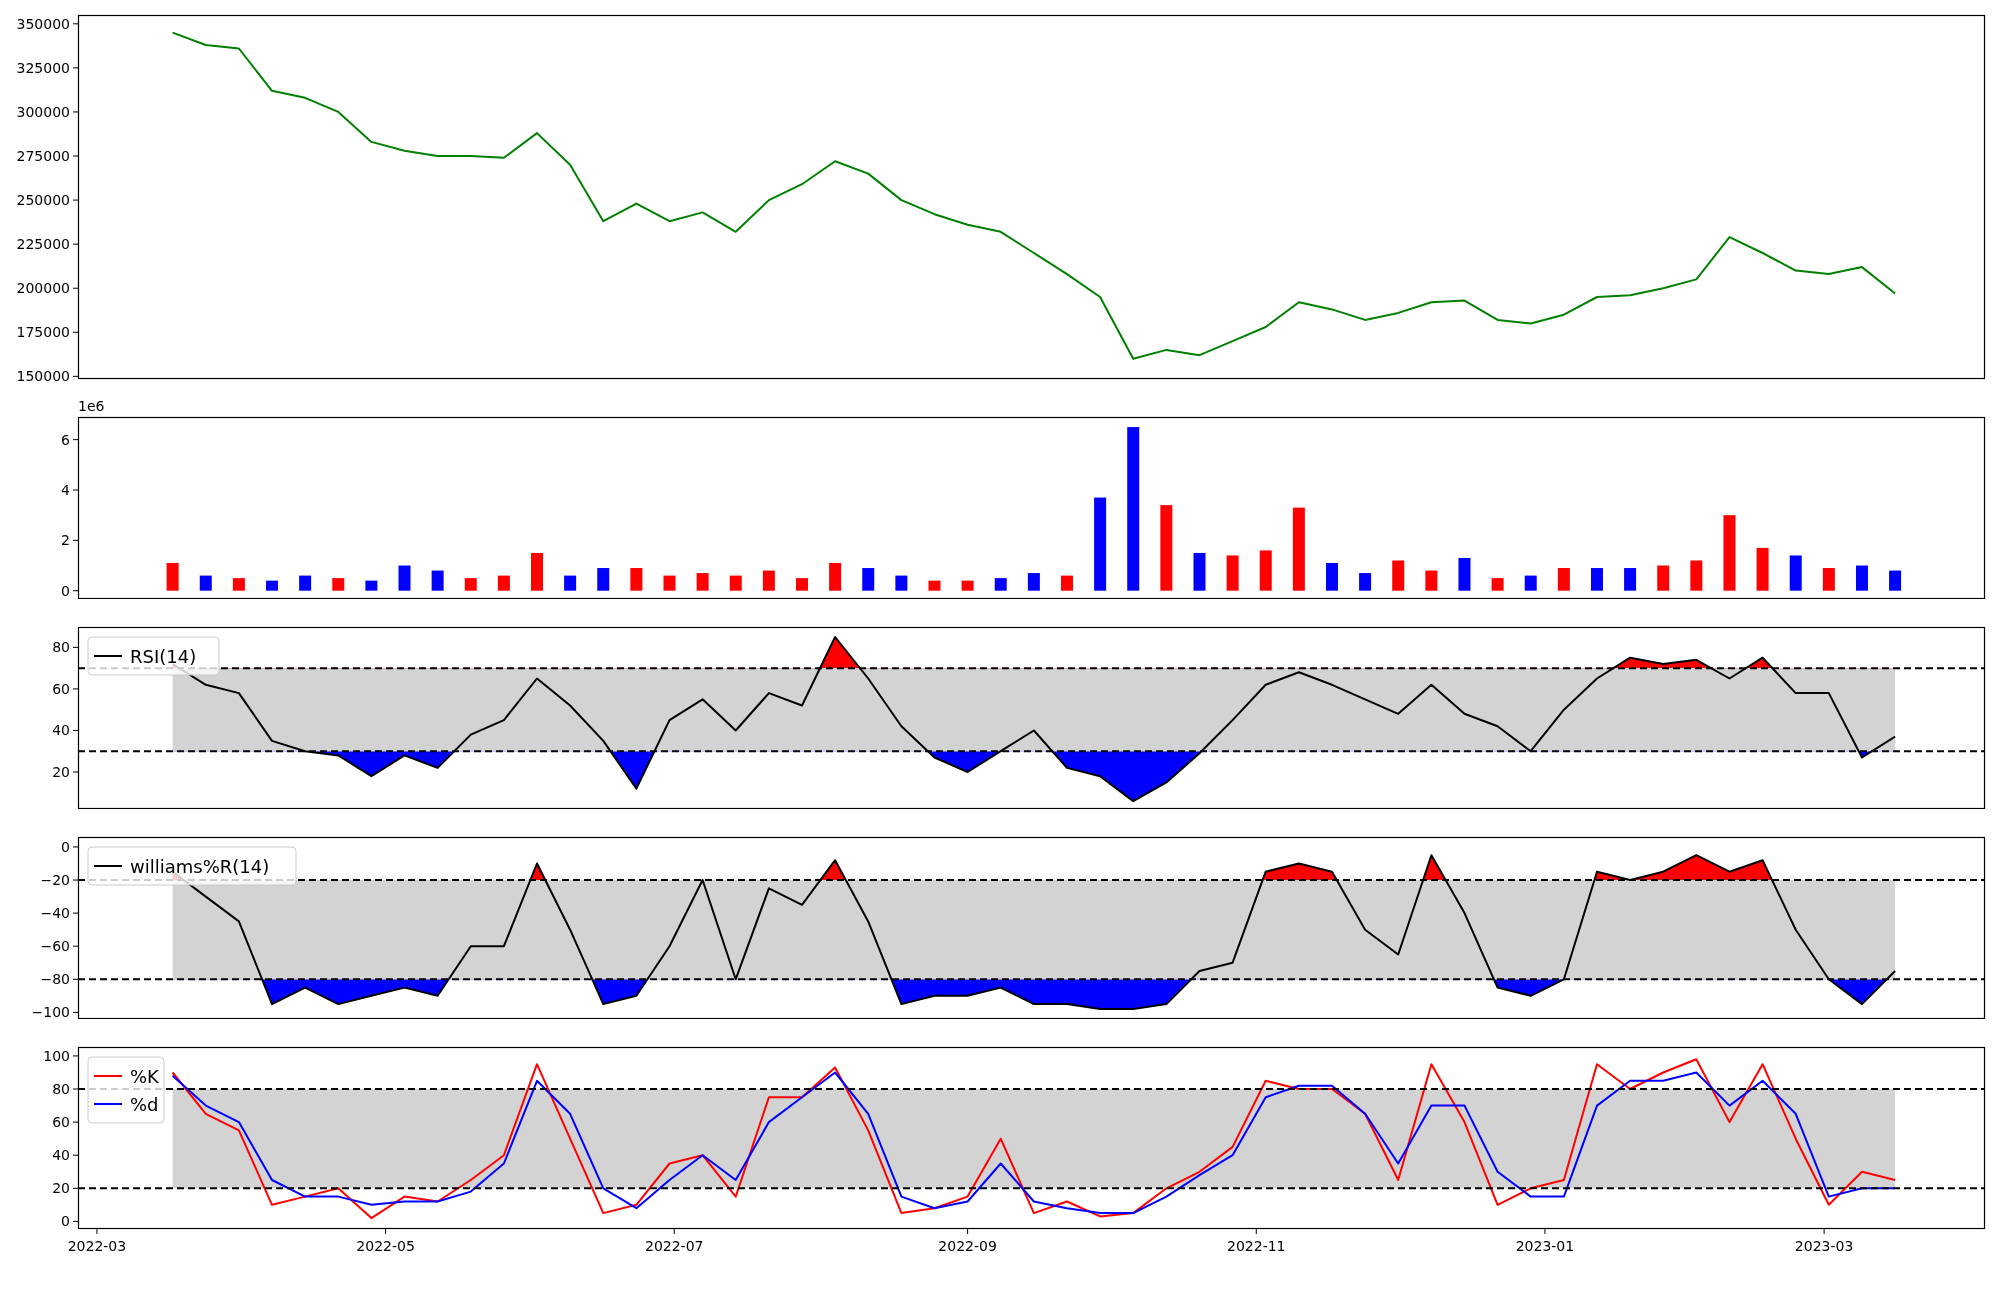 The image size is (2000, 1300). What do you see at coordinates (91, 406) in the screenshot?
I see `axis-multiplier-label: 1e6` at bounding box center [91, 406].